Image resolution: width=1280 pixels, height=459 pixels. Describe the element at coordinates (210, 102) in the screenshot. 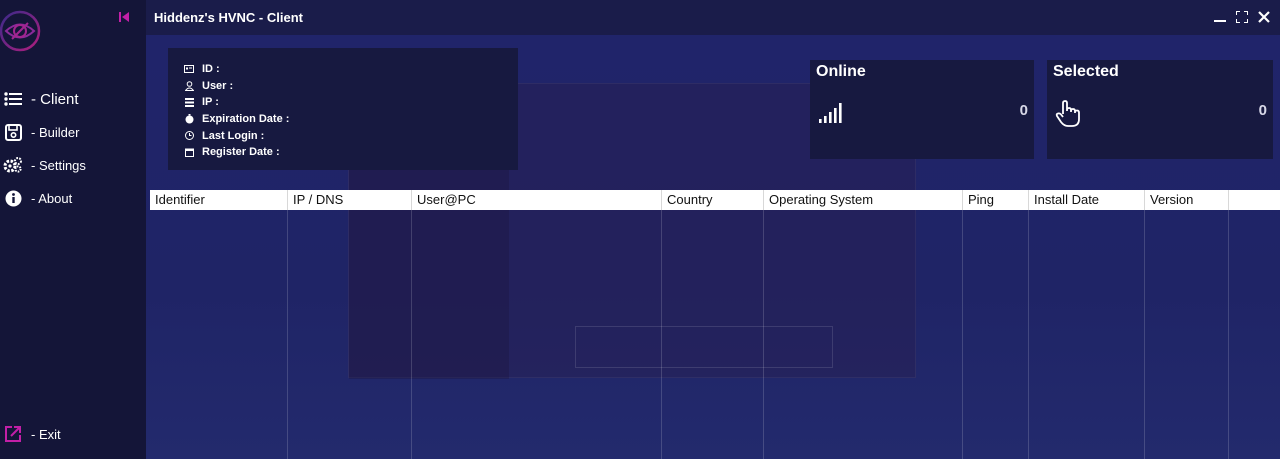

I see `info-label: IP :` at that location.